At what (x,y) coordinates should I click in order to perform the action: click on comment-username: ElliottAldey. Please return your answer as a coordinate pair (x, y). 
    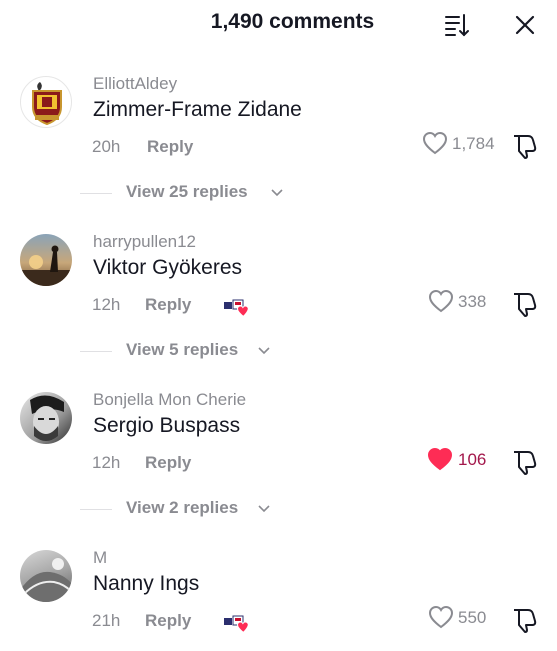
    Looking at the image, I should click on (135, 84).